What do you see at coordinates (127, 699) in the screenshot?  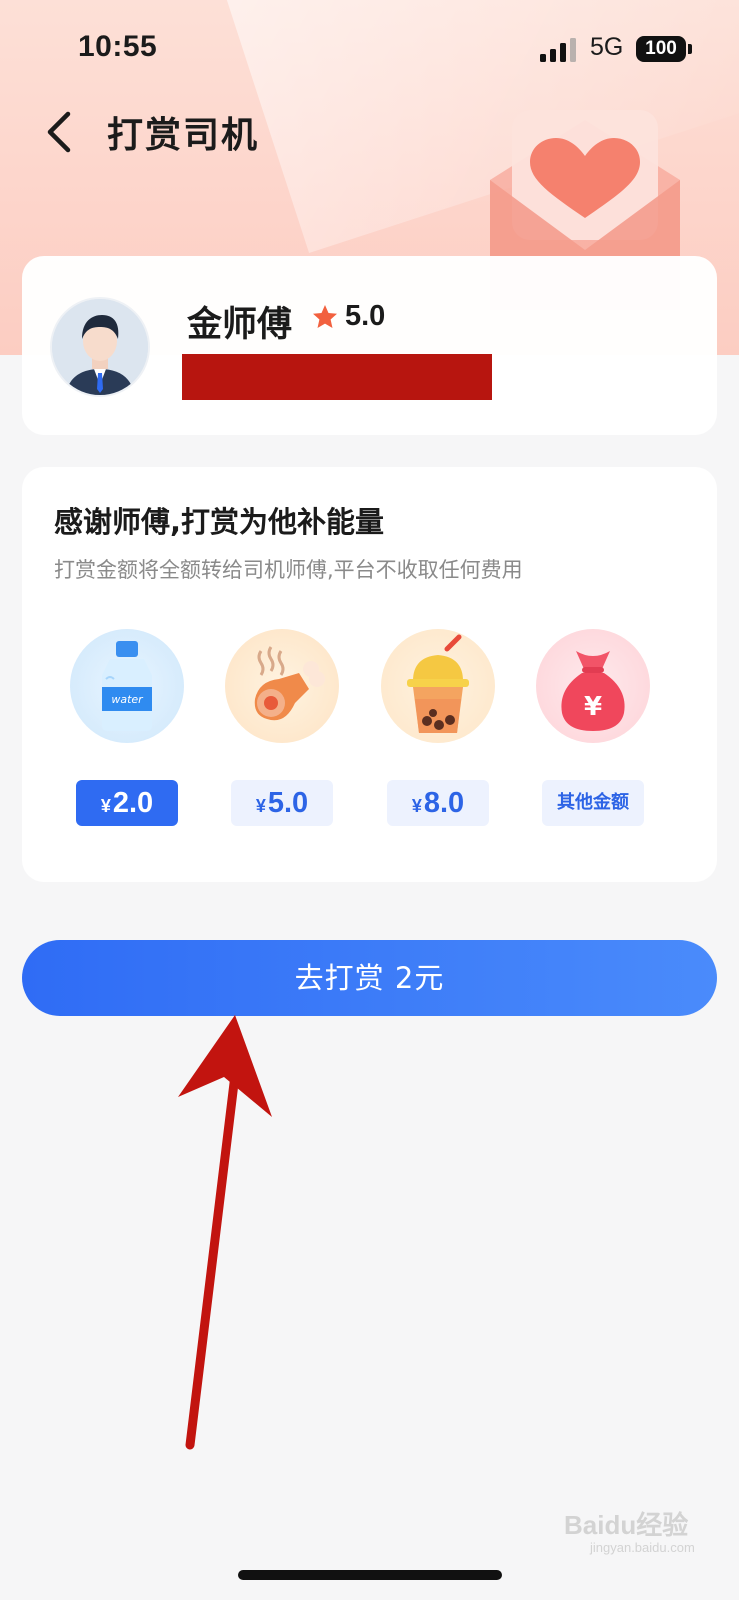 I see `svg-text: water` at bounding box center [127, 699].